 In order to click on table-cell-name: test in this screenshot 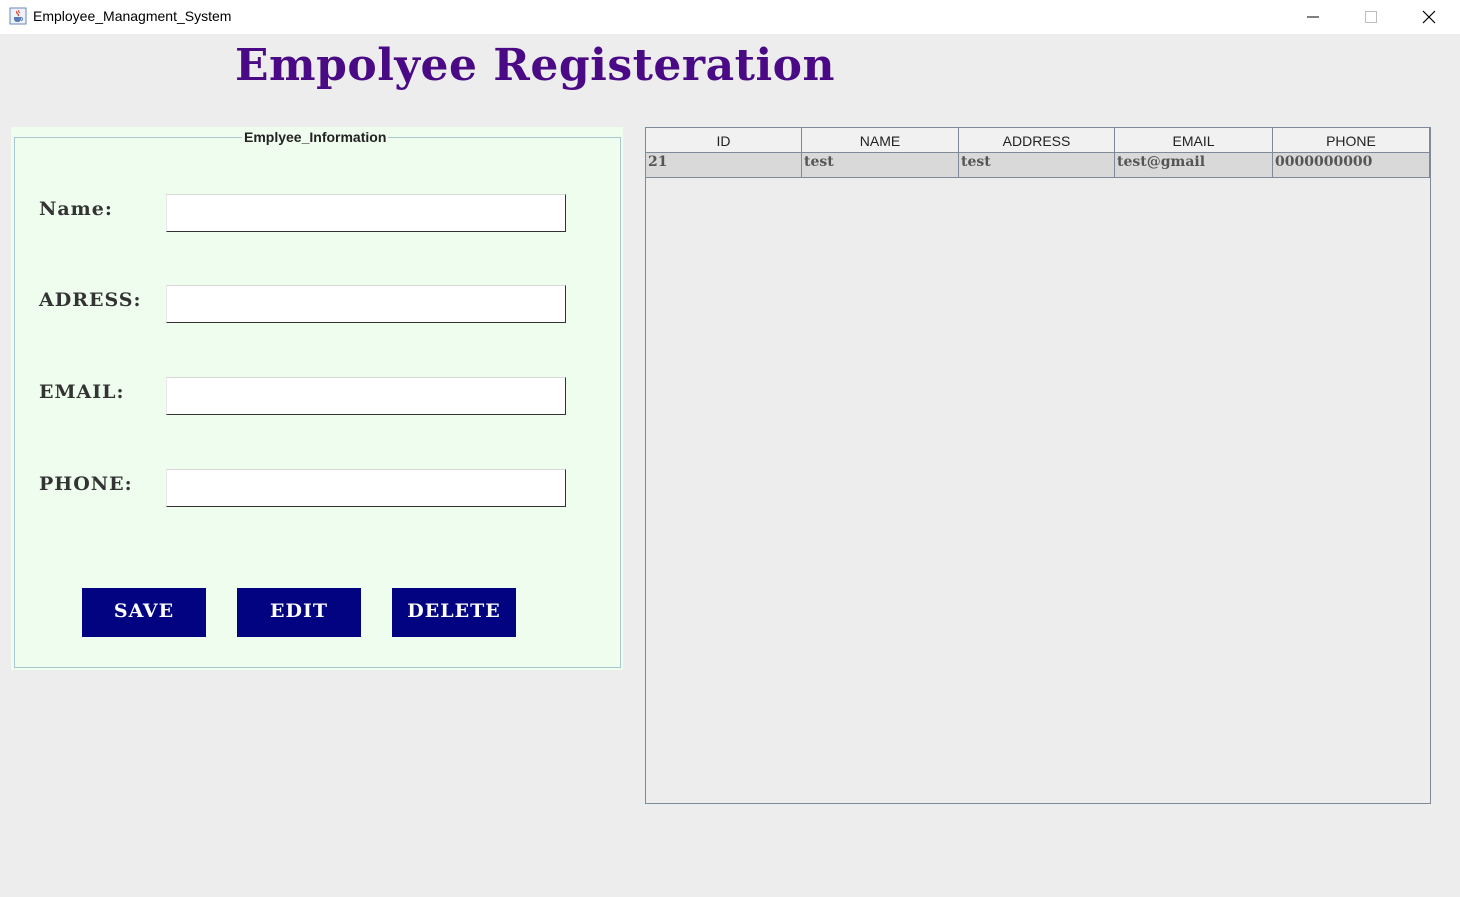, I will do `click(880, 165)`.